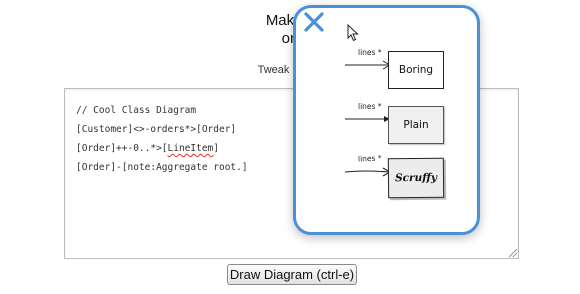 The image size is (580, 294). Describe the element at coordinates (156, 129) in the screenshot. I see `code-line-2: [Customer]<>-orders*>[Order]` at that location.